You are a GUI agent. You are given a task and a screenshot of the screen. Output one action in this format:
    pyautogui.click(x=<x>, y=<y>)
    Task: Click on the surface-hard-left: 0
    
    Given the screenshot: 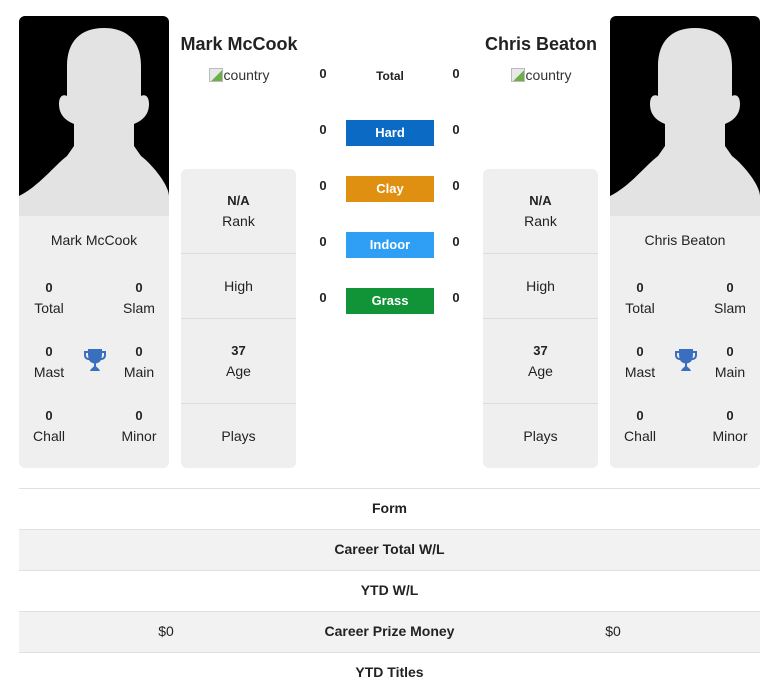 What is the action you would take?
    pyautogui.click(x=323, y=129)
    